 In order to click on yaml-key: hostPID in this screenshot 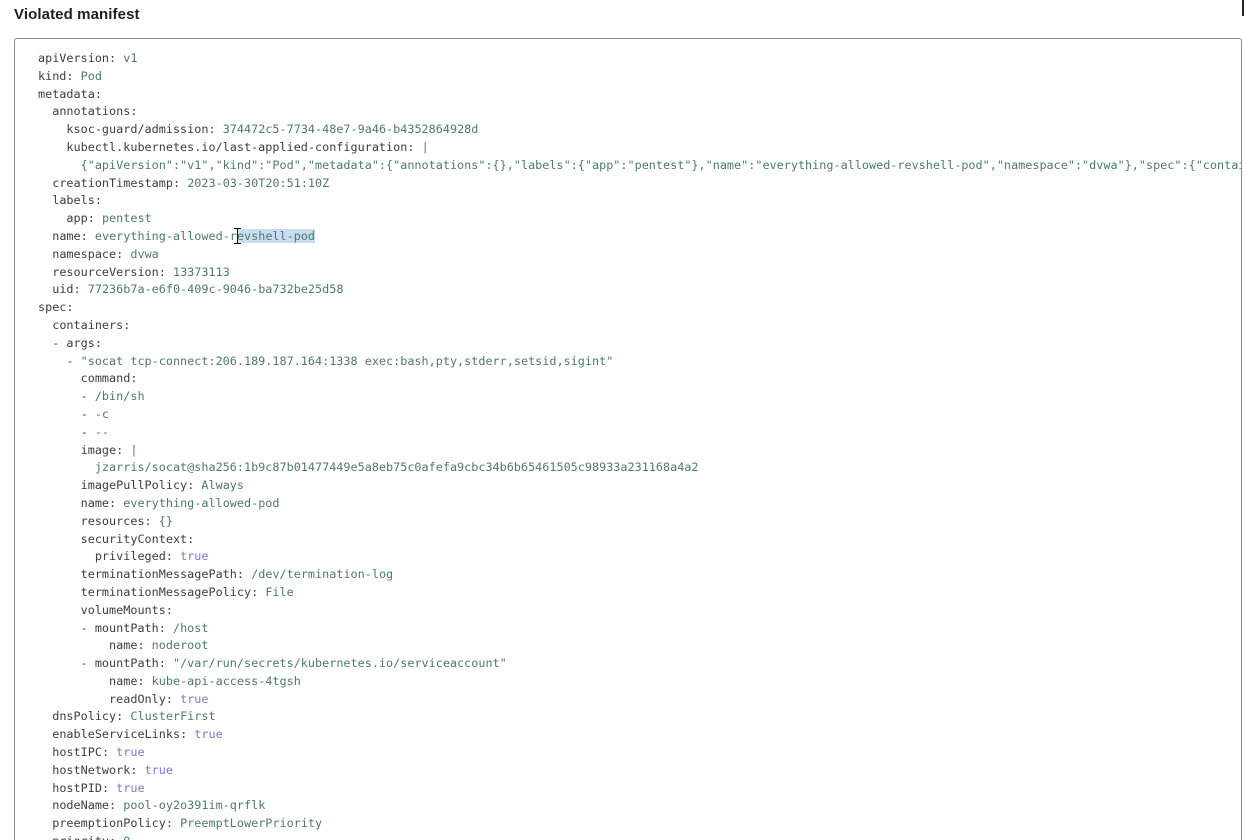, I will do `click(77, 787)`.